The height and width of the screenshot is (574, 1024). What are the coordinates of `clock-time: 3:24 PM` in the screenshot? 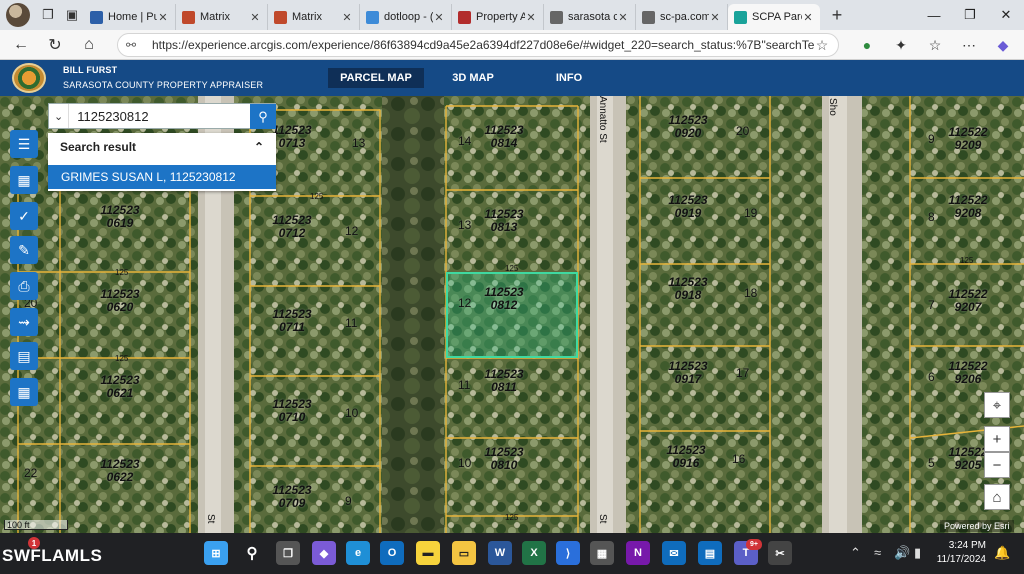 It's located at (967, 545).